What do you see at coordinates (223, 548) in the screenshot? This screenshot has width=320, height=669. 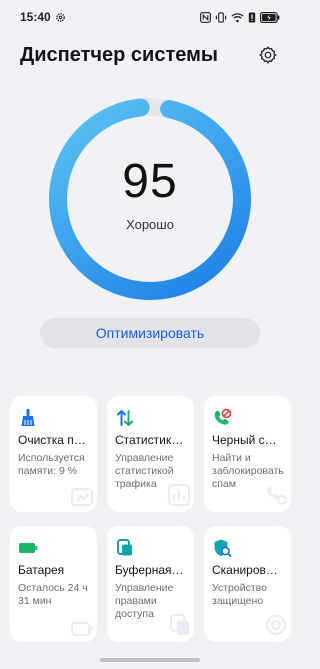 I see `scan-shield-icon` at bounding box center [223, 548].